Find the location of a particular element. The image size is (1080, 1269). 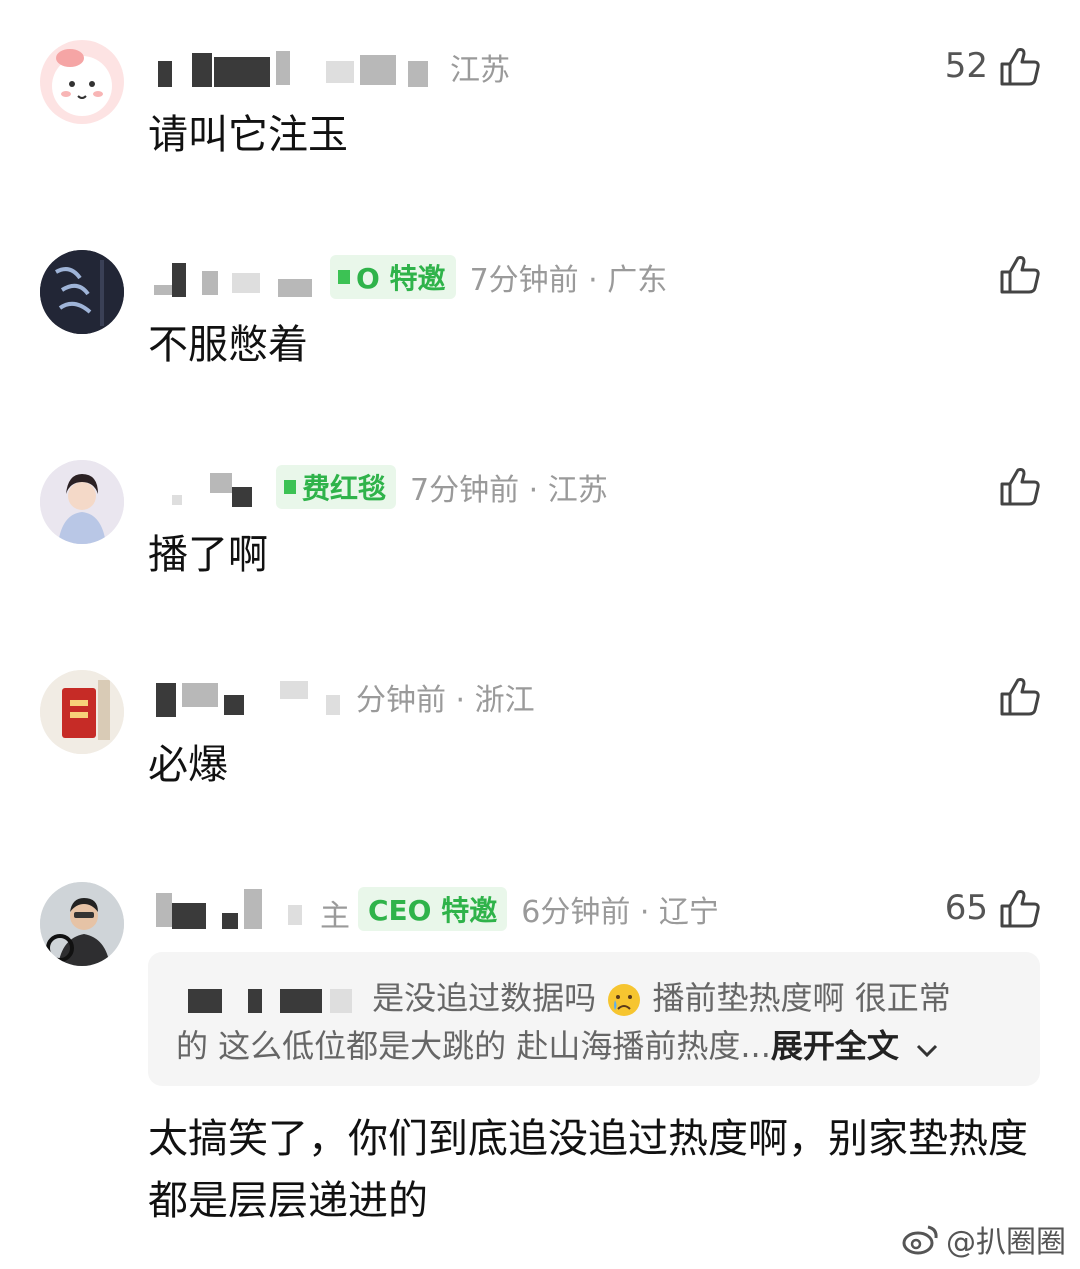

comment-meta: 江苏 is located at coordinates (330, 67).